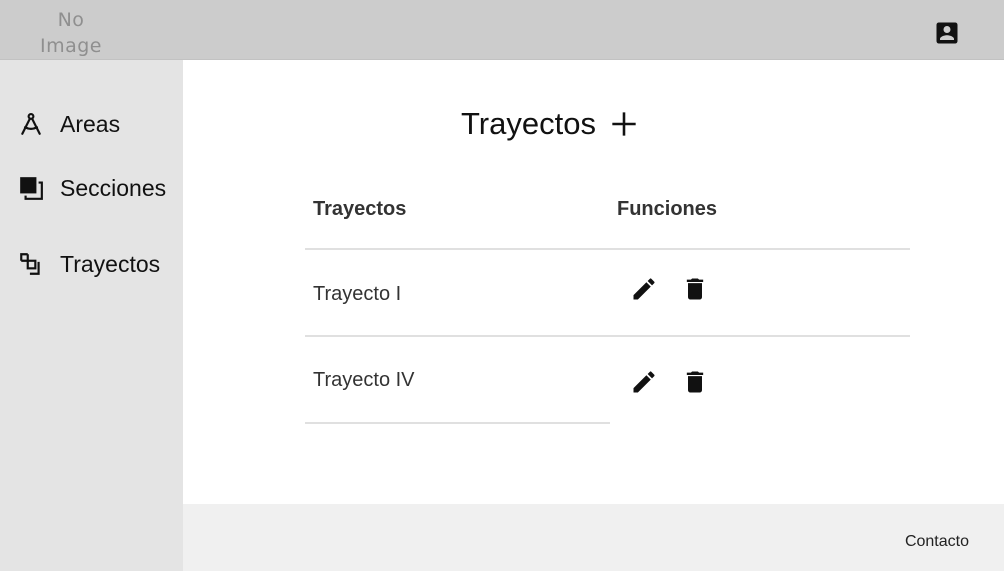 This screenshot has width=1004, height=571. What do you see at coordinates (357, 294) in the screenshot?
I see `trayecto-name: Trayecto I` at bounding box center [357, 294].